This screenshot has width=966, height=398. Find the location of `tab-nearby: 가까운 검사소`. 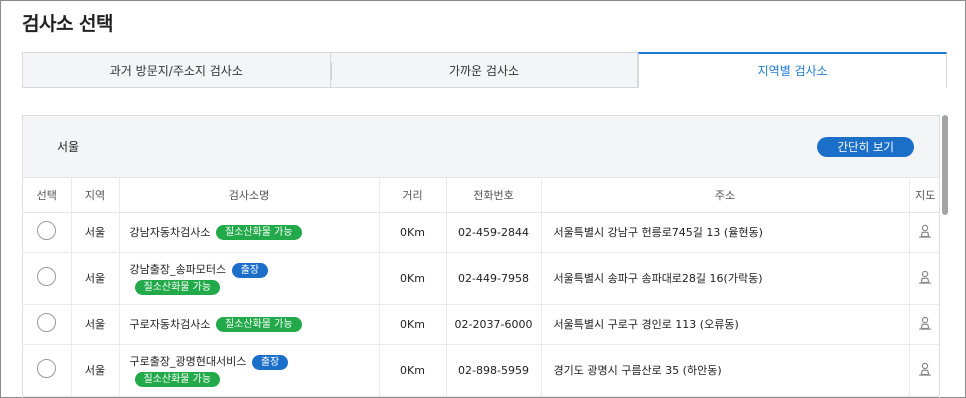

tab-nearby: 가까운 검사소 is located at coordinates (484, 70).